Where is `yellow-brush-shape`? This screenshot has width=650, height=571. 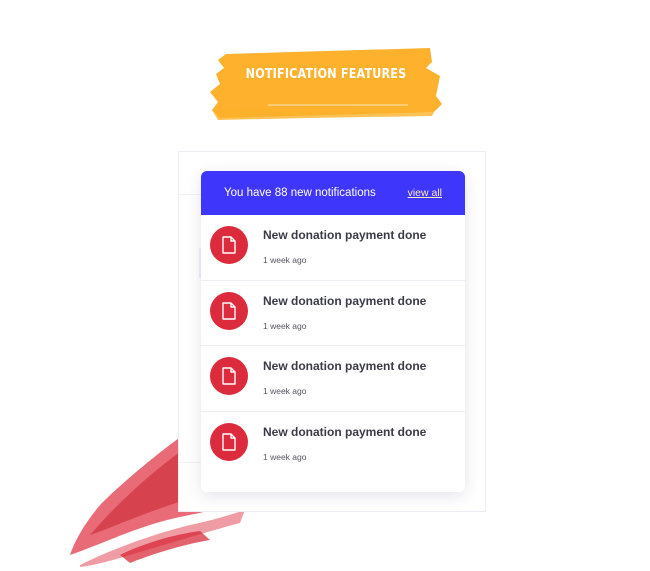 yellow-brush-shape is located at coordinates (326, 84).